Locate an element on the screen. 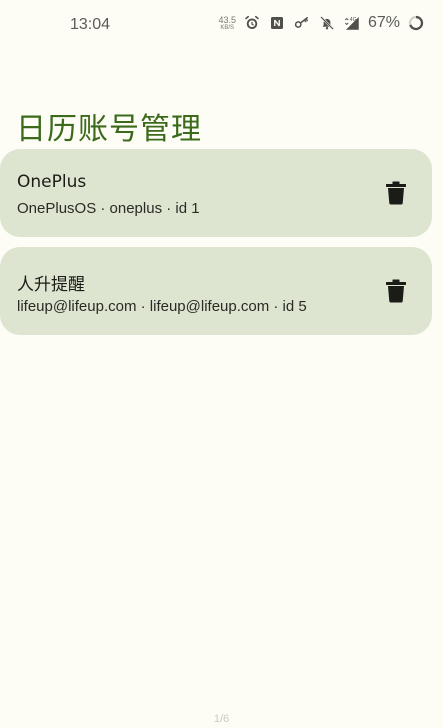 The height and width of the screenshot is (728, 443). svg-text: 4G is located at coordinates (353, 20).